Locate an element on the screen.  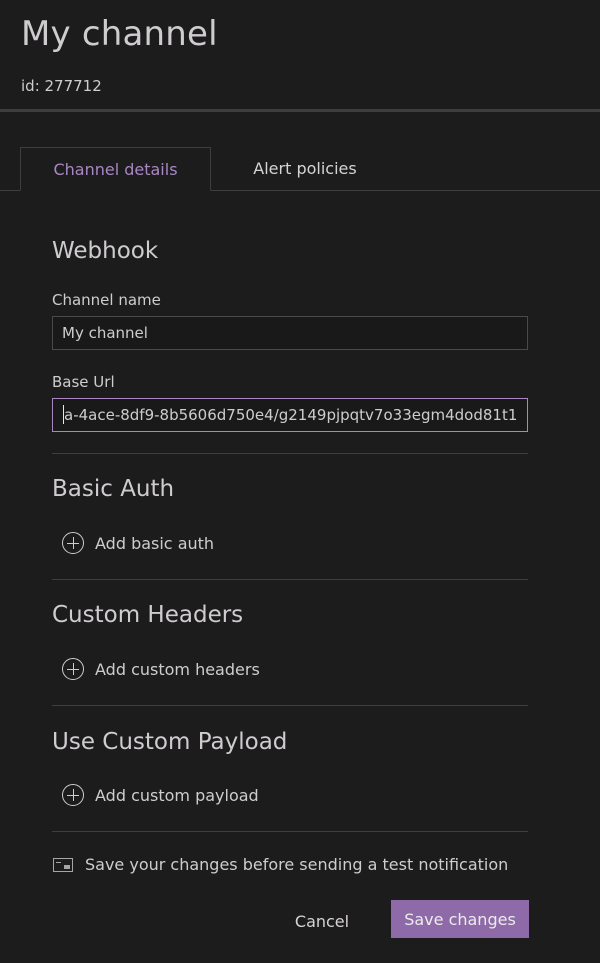
tab-channel-details: Channel details is located at coordinates (115, 169).